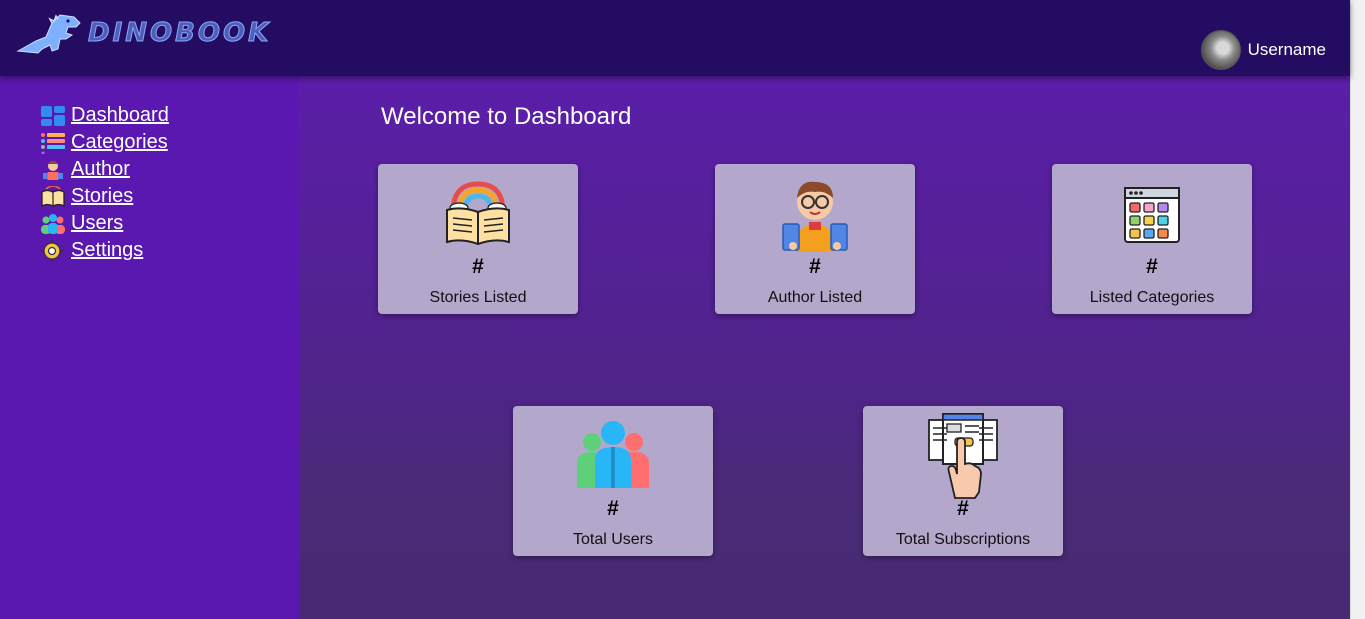 The height and width of the screenshot is (619, 1365). What do you see at coordinates (119, 142) in the screenshot?
I see `sidebar-link-categories: Categories` at bounding box center [119, 142].